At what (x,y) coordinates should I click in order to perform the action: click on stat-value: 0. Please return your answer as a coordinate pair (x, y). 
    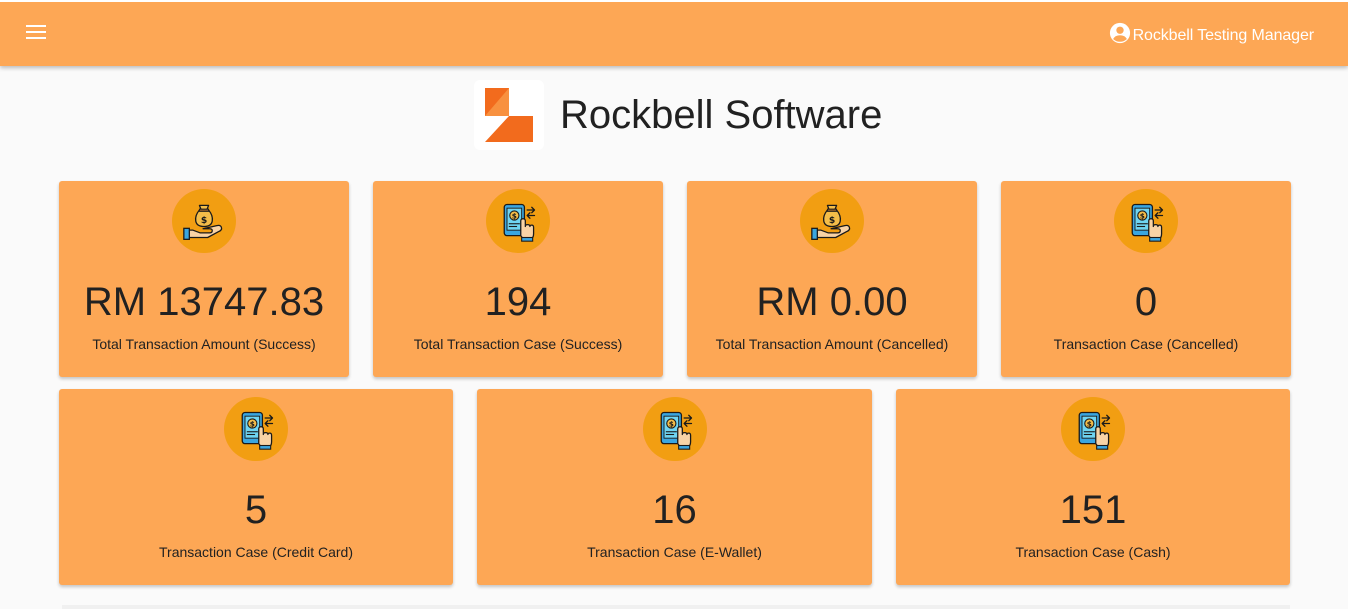
    Looking at the image, I should click on (1146, 302).